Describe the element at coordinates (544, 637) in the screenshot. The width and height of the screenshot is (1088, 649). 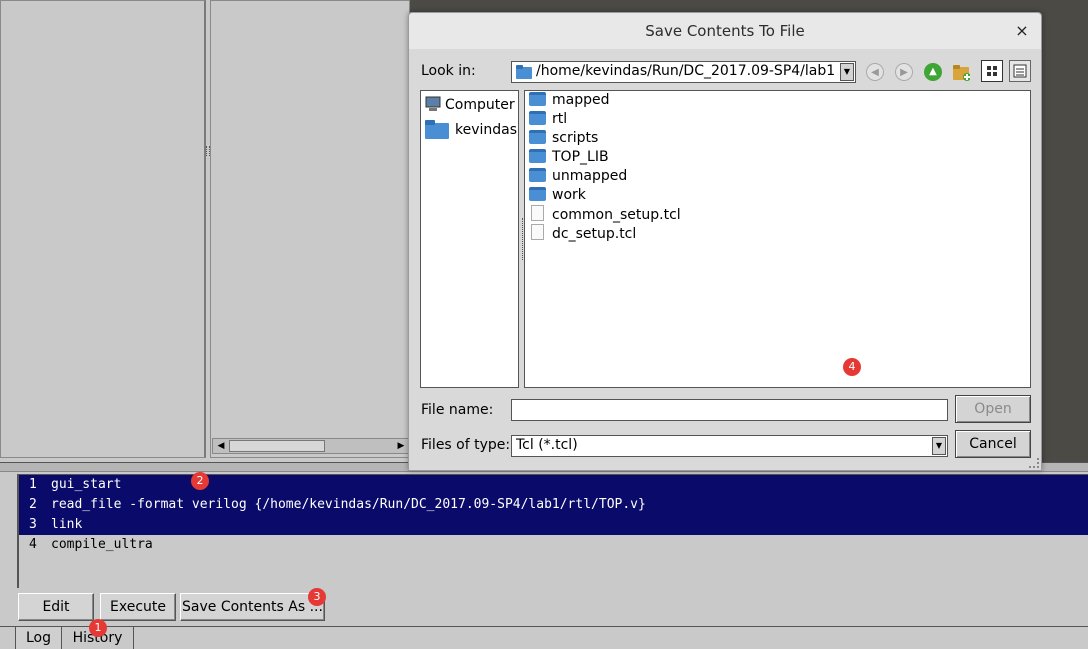
I see `console-tabs: Log History` at that location.